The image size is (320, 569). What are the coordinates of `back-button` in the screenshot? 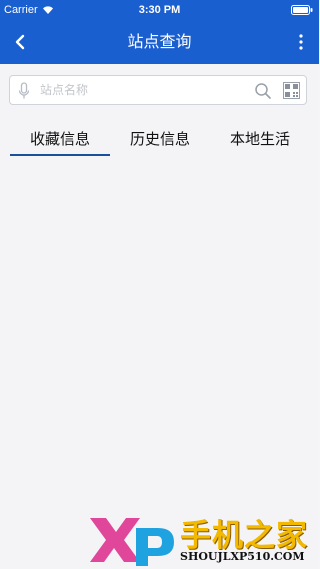 It's located at (20, 42).